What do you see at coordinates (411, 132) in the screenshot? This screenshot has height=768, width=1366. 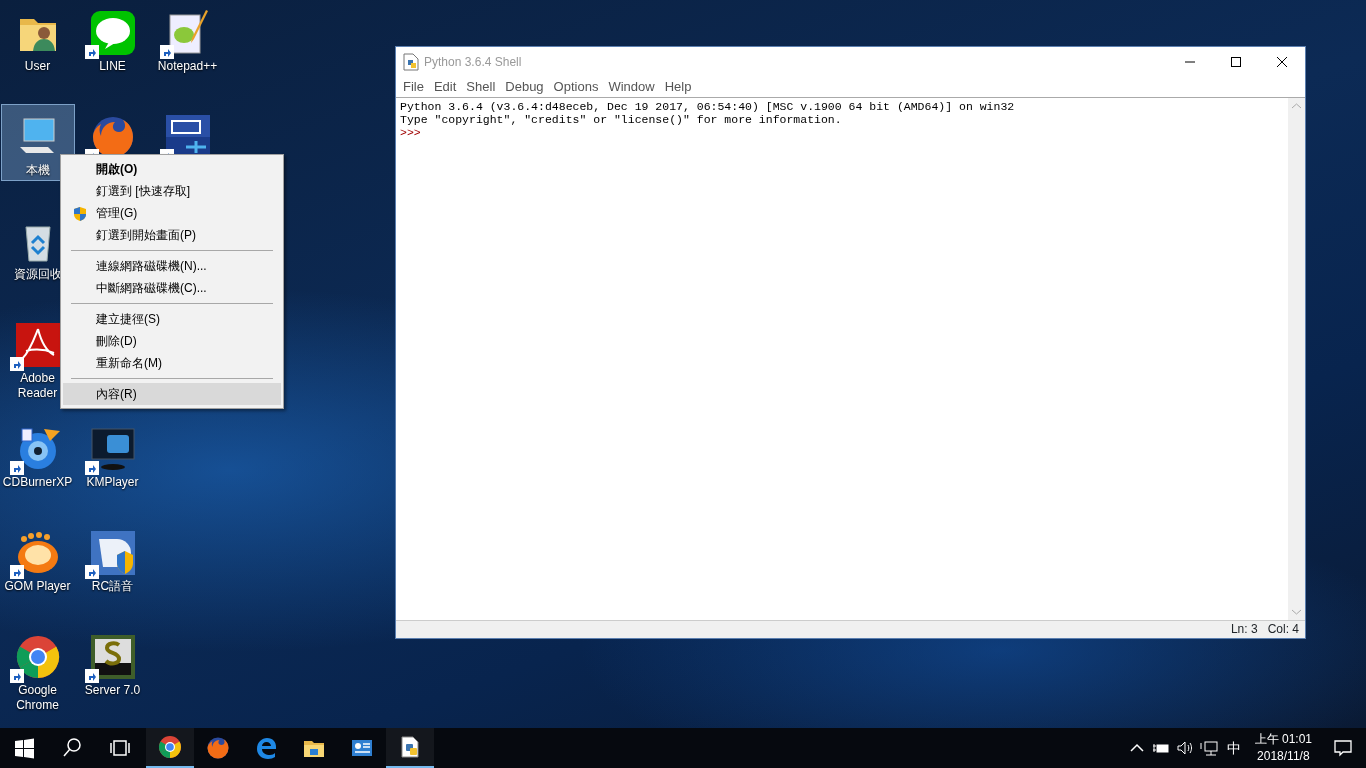 I see `prompt: >>>` at bounding box center [411, 132].